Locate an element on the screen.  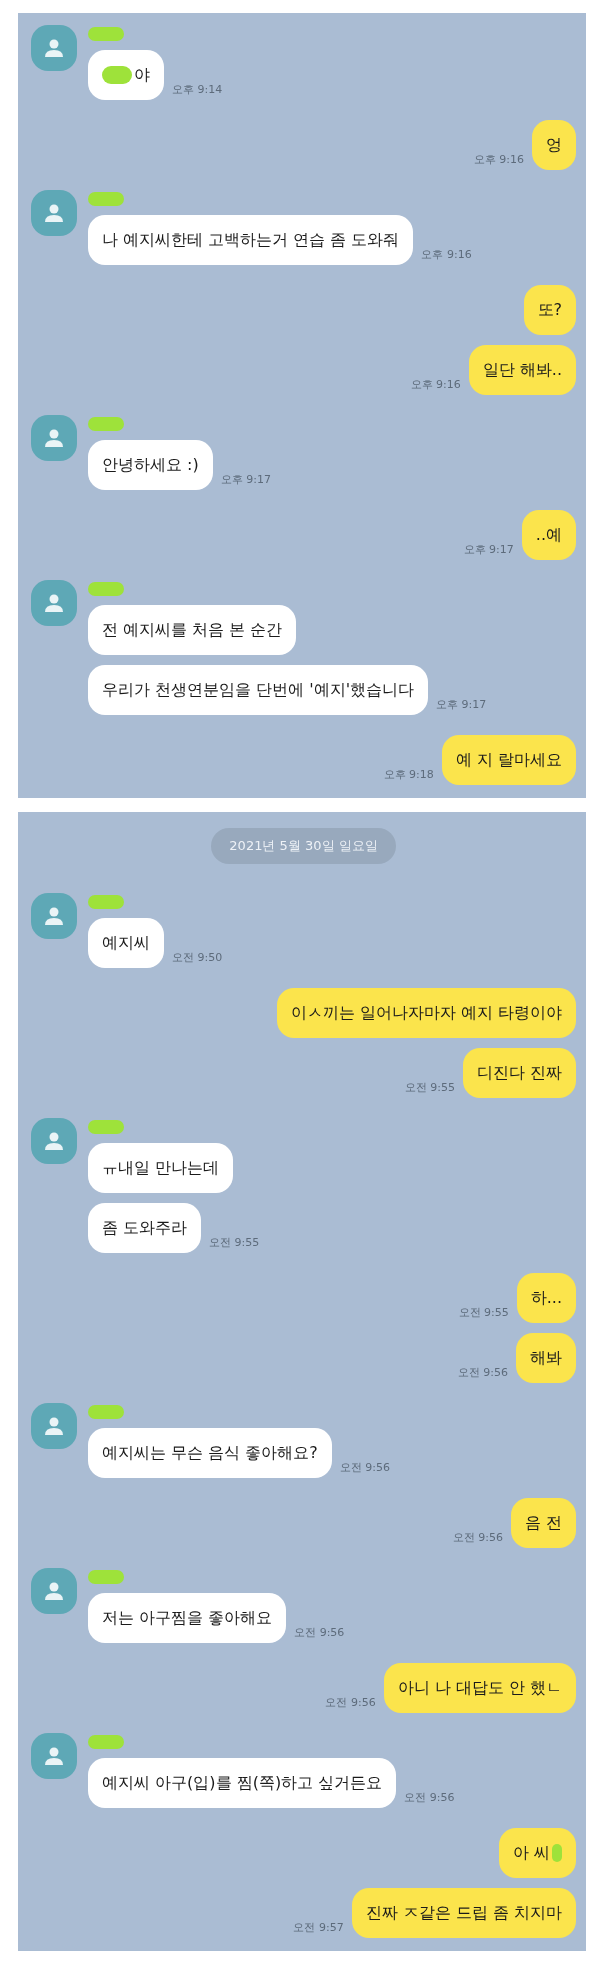
message-bubble: 아 씨 is located at coordinates (537, 1853).